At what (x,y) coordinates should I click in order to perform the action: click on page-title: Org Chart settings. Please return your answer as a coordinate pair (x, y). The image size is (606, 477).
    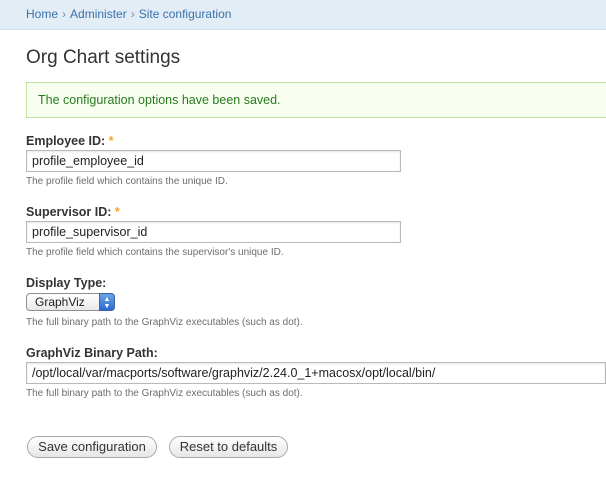
    Looking at the image, I should click on (103, 57).